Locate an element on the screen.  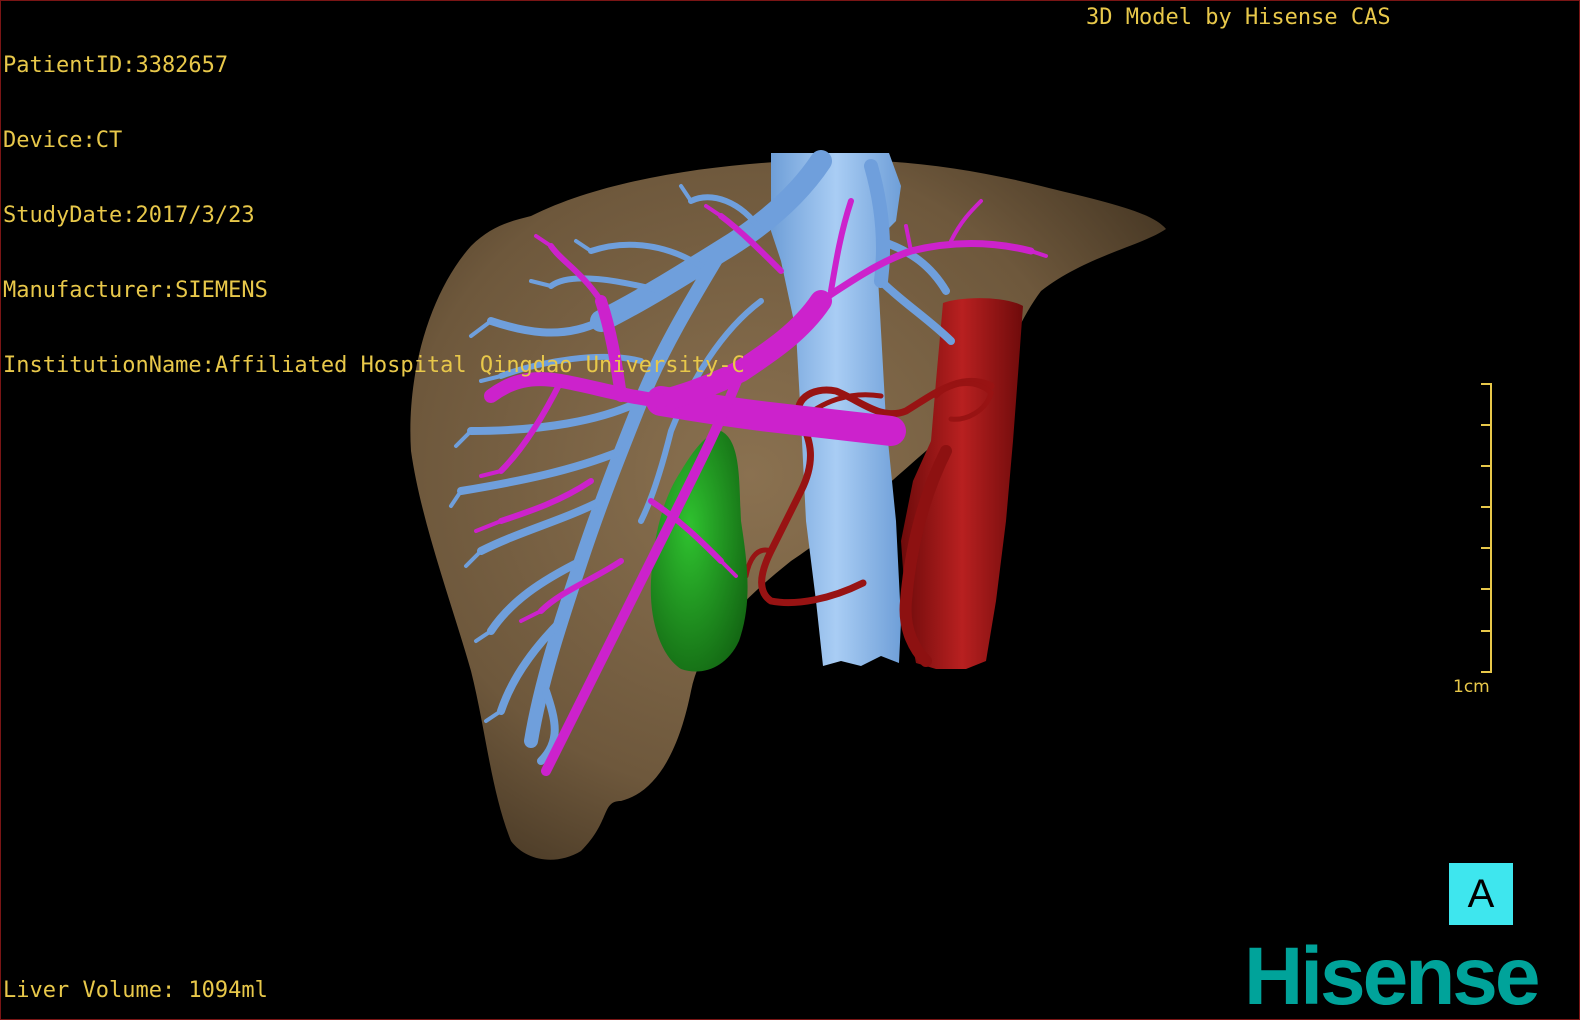
device: Device:CT is located at coordinates (63, 140).